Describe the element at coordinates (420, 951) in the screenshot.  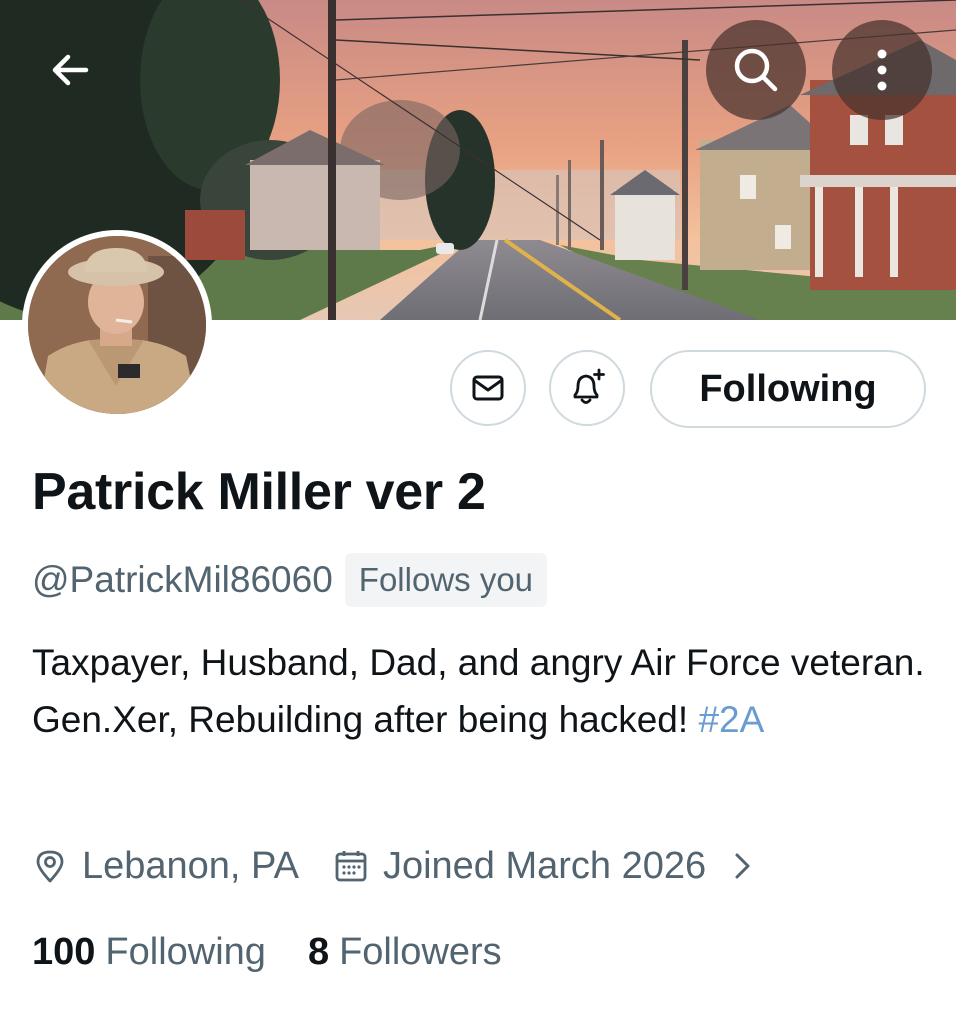
I see `followers-stat-label: Followers` at that location.